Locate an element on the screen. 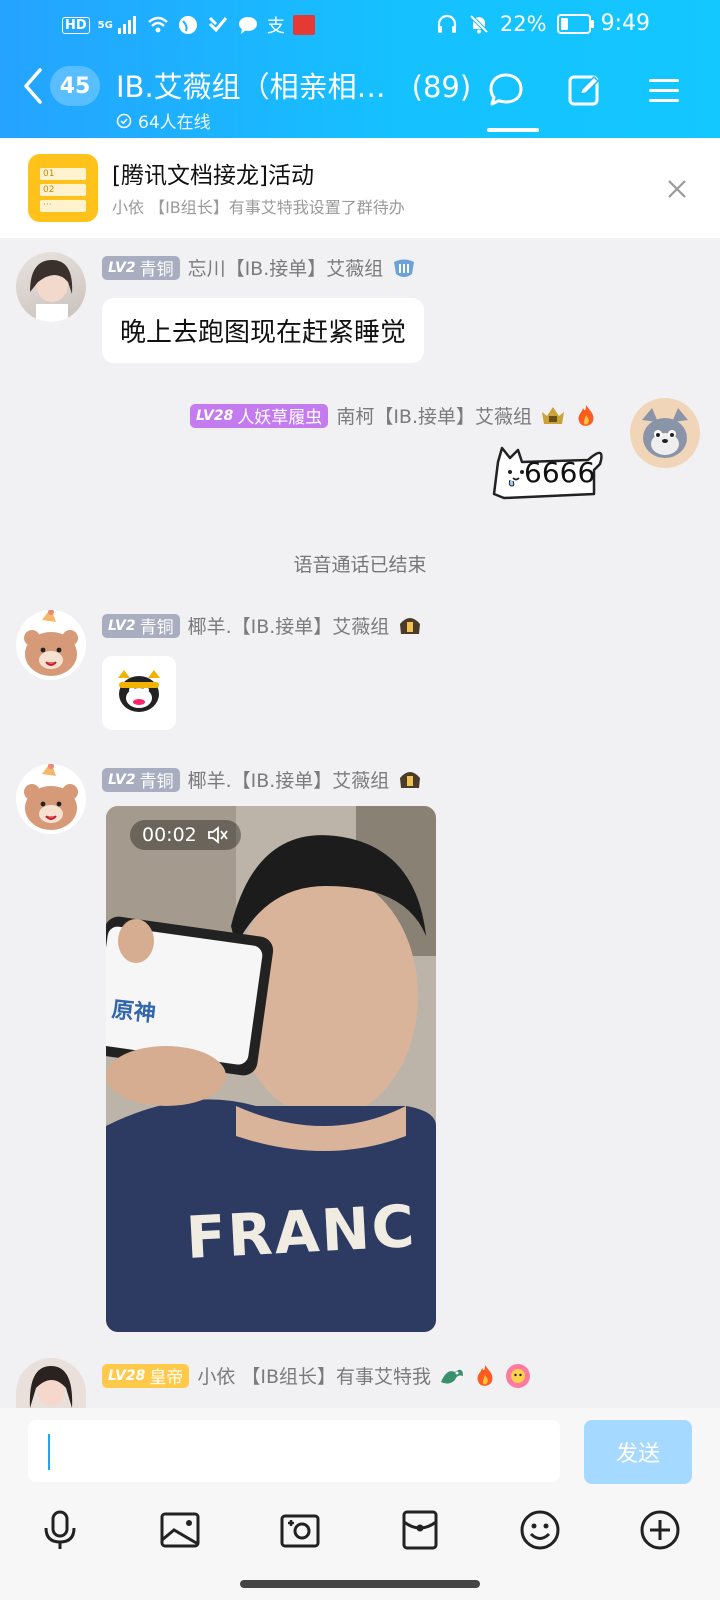 This screenshot has width=720, height=1600. rank-name: 人妖草履虫 is located at coordinates (280, 418).